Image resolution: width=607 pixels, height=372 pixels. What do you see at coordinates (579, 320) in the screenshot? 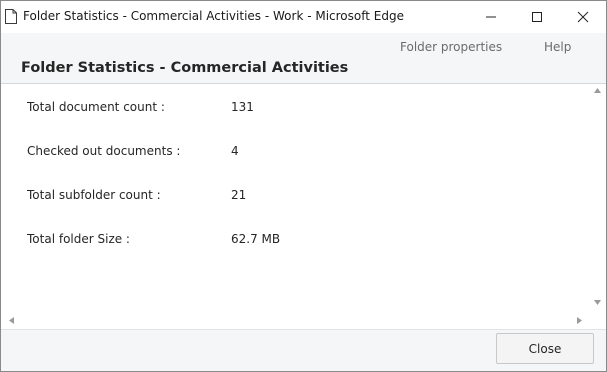
I see `scroll-right-arrow-icon` at bounding box center [579, 320].